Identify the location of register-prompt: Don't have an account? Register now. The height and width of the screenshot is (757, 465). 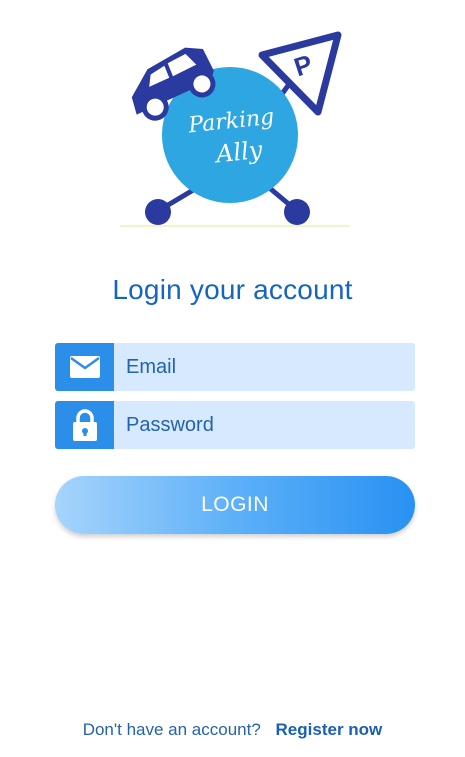
(232, 730).